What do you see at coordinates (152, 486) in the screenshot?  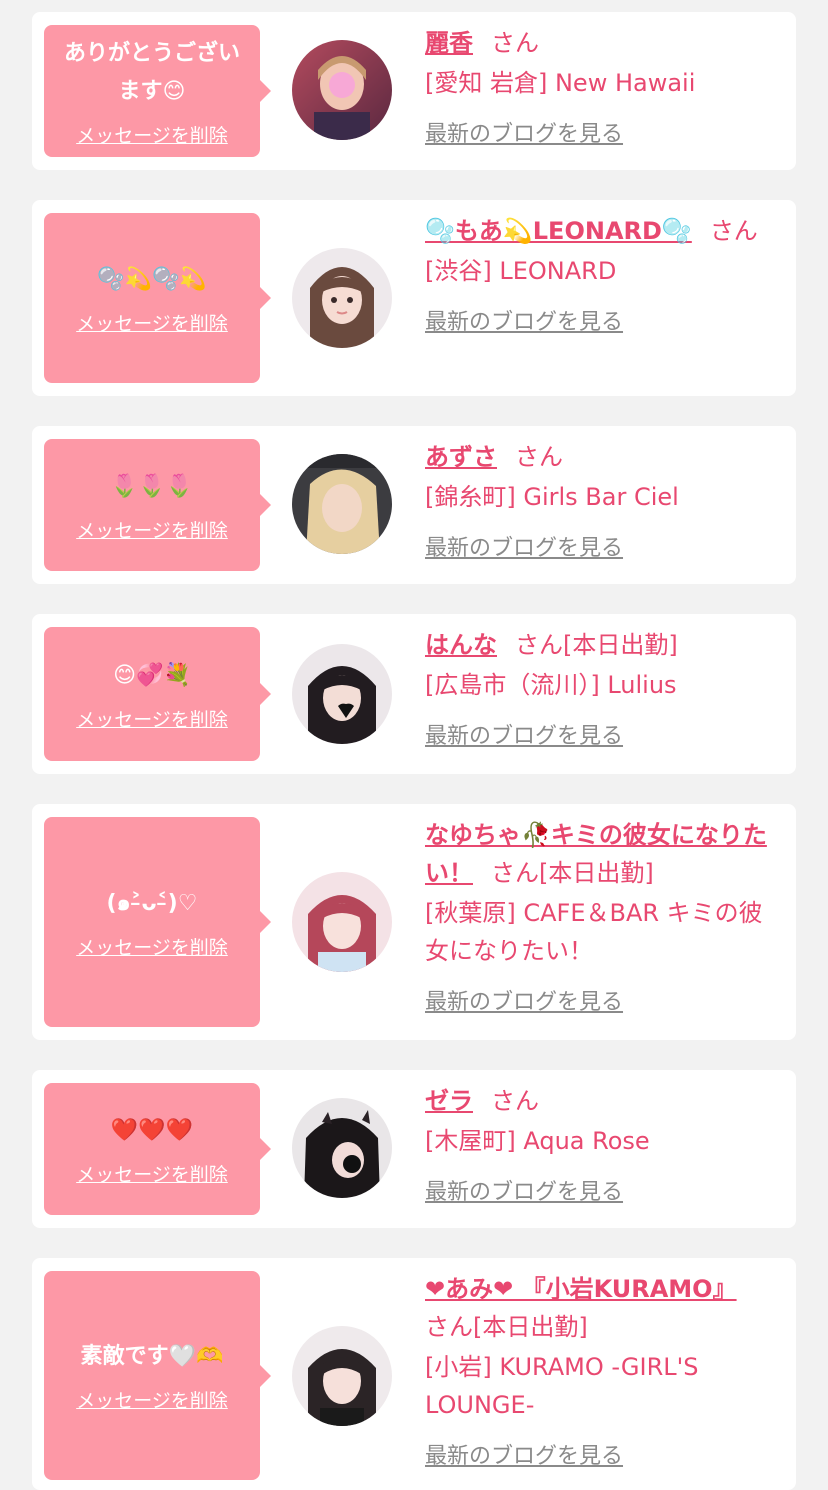 I see `message-text: 🌷🌷🌷` at bounding box center [152, 486].